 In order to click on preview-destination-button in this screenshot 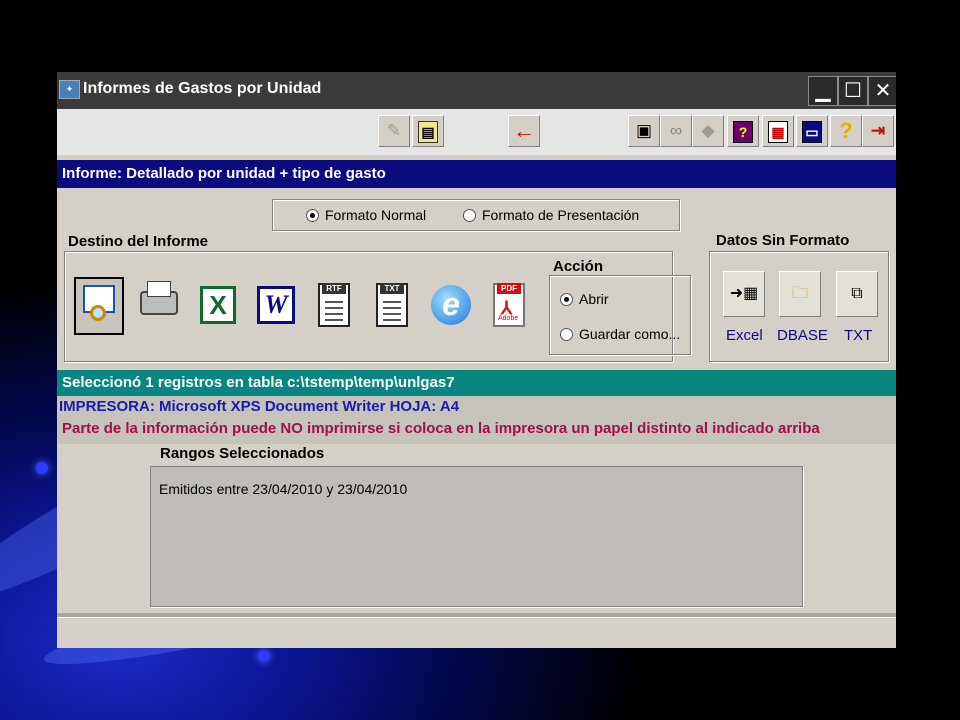, I will do `click(99, 306)`.